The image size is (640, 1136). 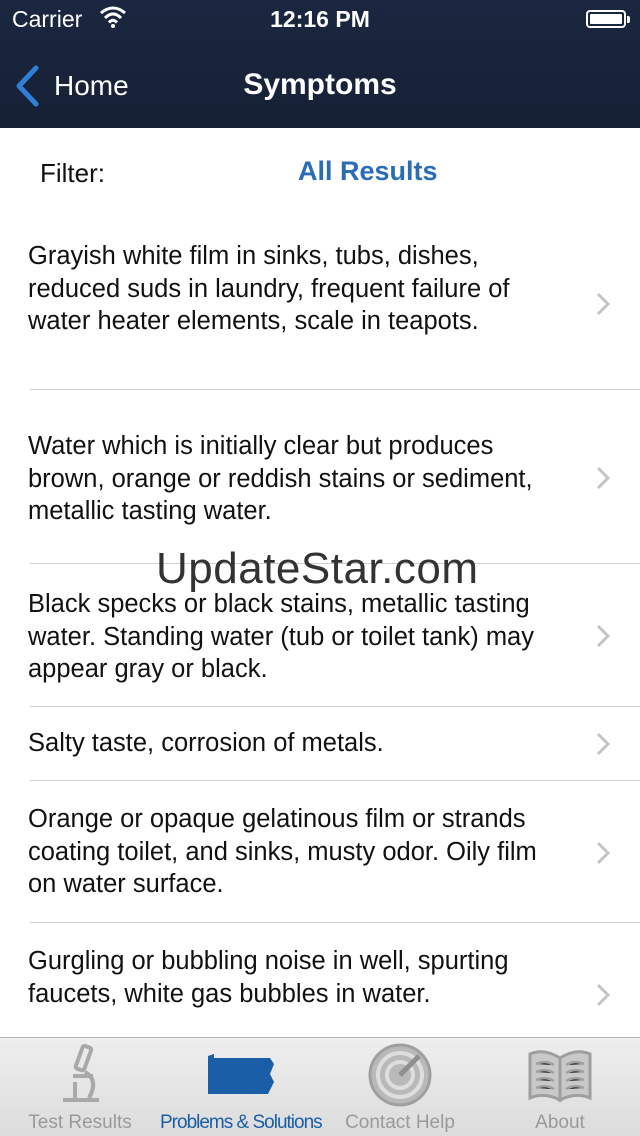 What do you see at coordinates (81, 1072) in the screenshot?
I see `microscope-icon` at bounding box center [81, 1072].